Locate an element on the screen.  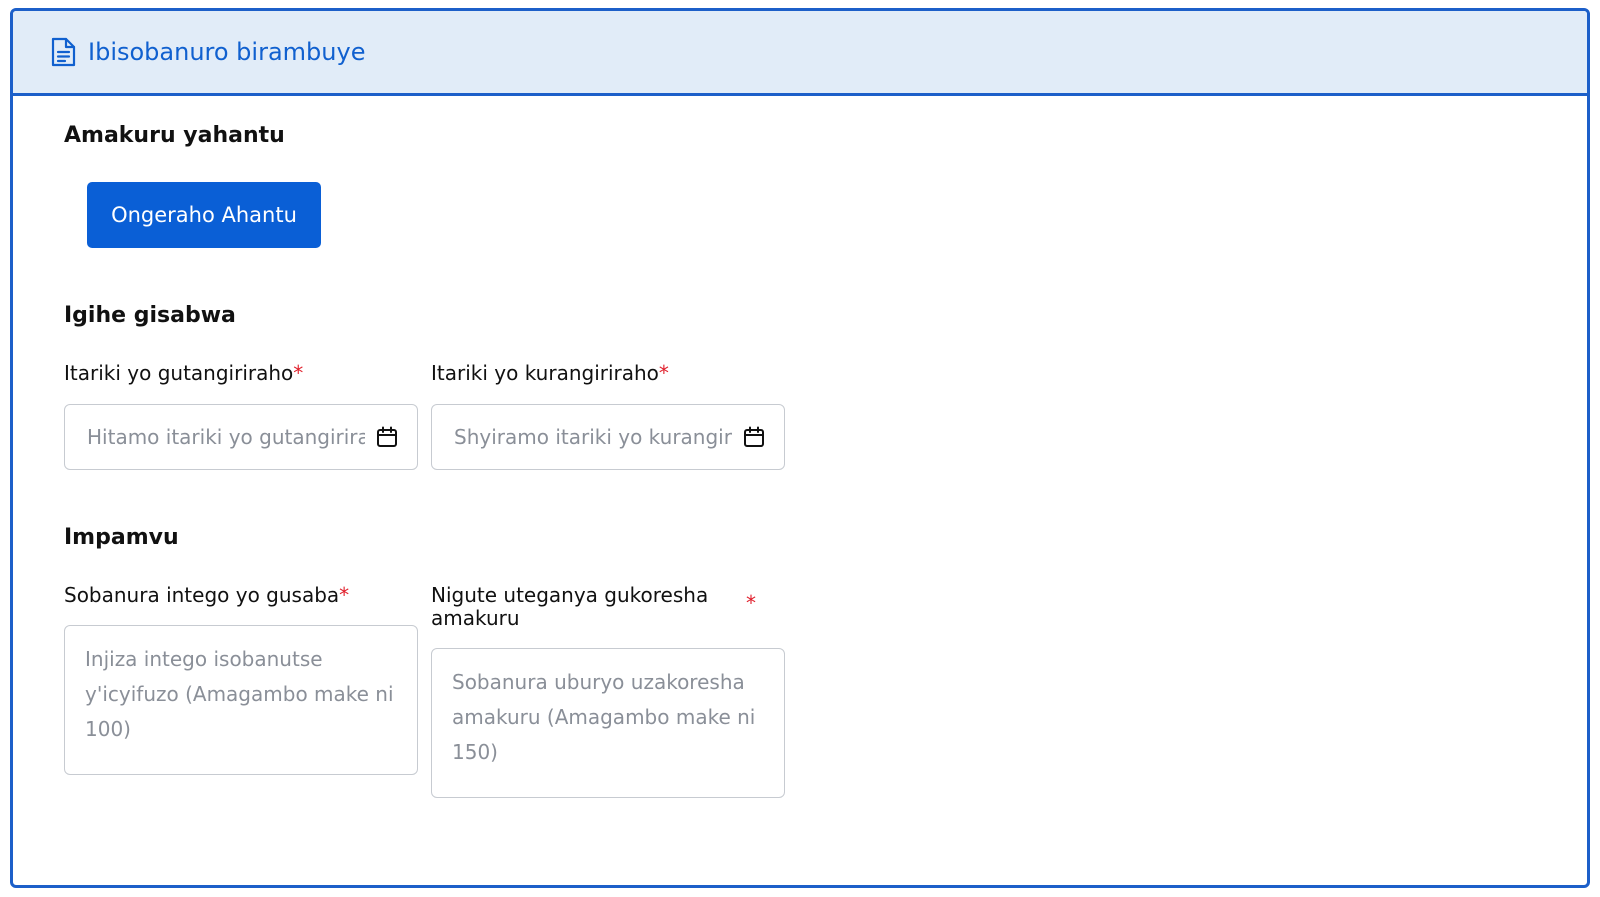
end-date-label: Itariki yo kurangiriraho* is located at coordinates (550, 373).